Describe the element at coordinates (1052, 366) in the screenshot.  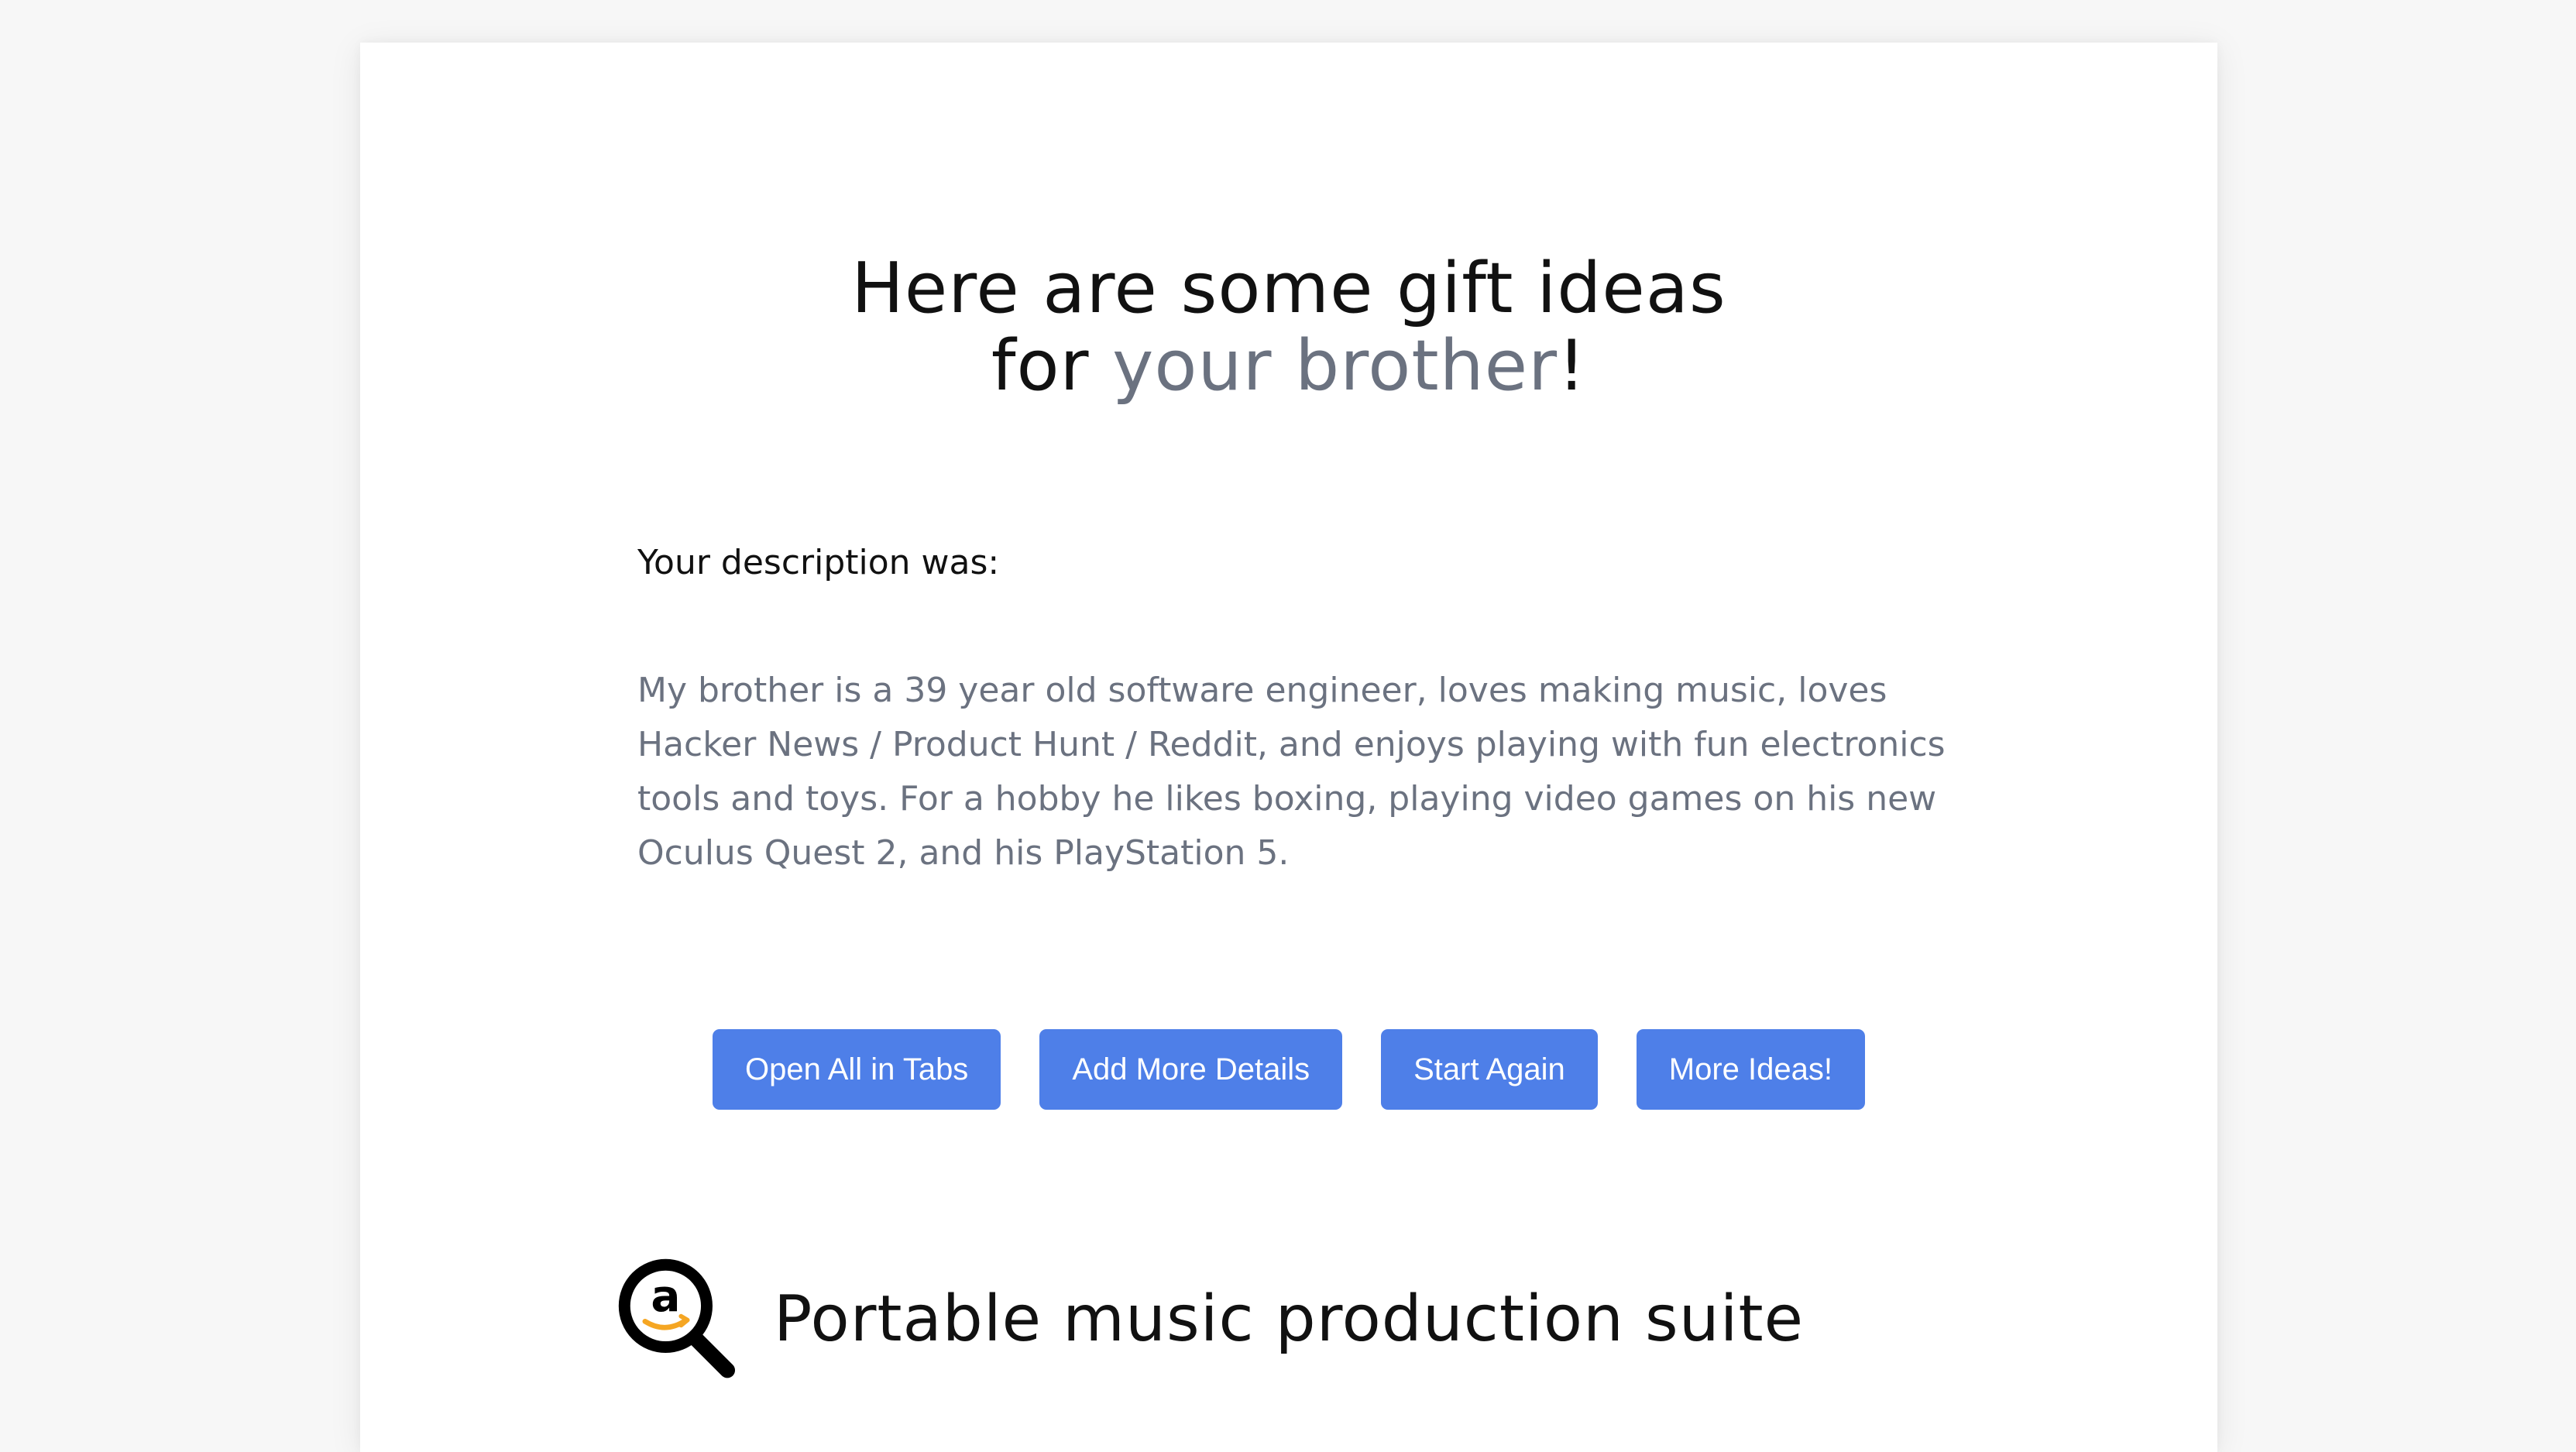
I see `title-prefix: for` at that location.